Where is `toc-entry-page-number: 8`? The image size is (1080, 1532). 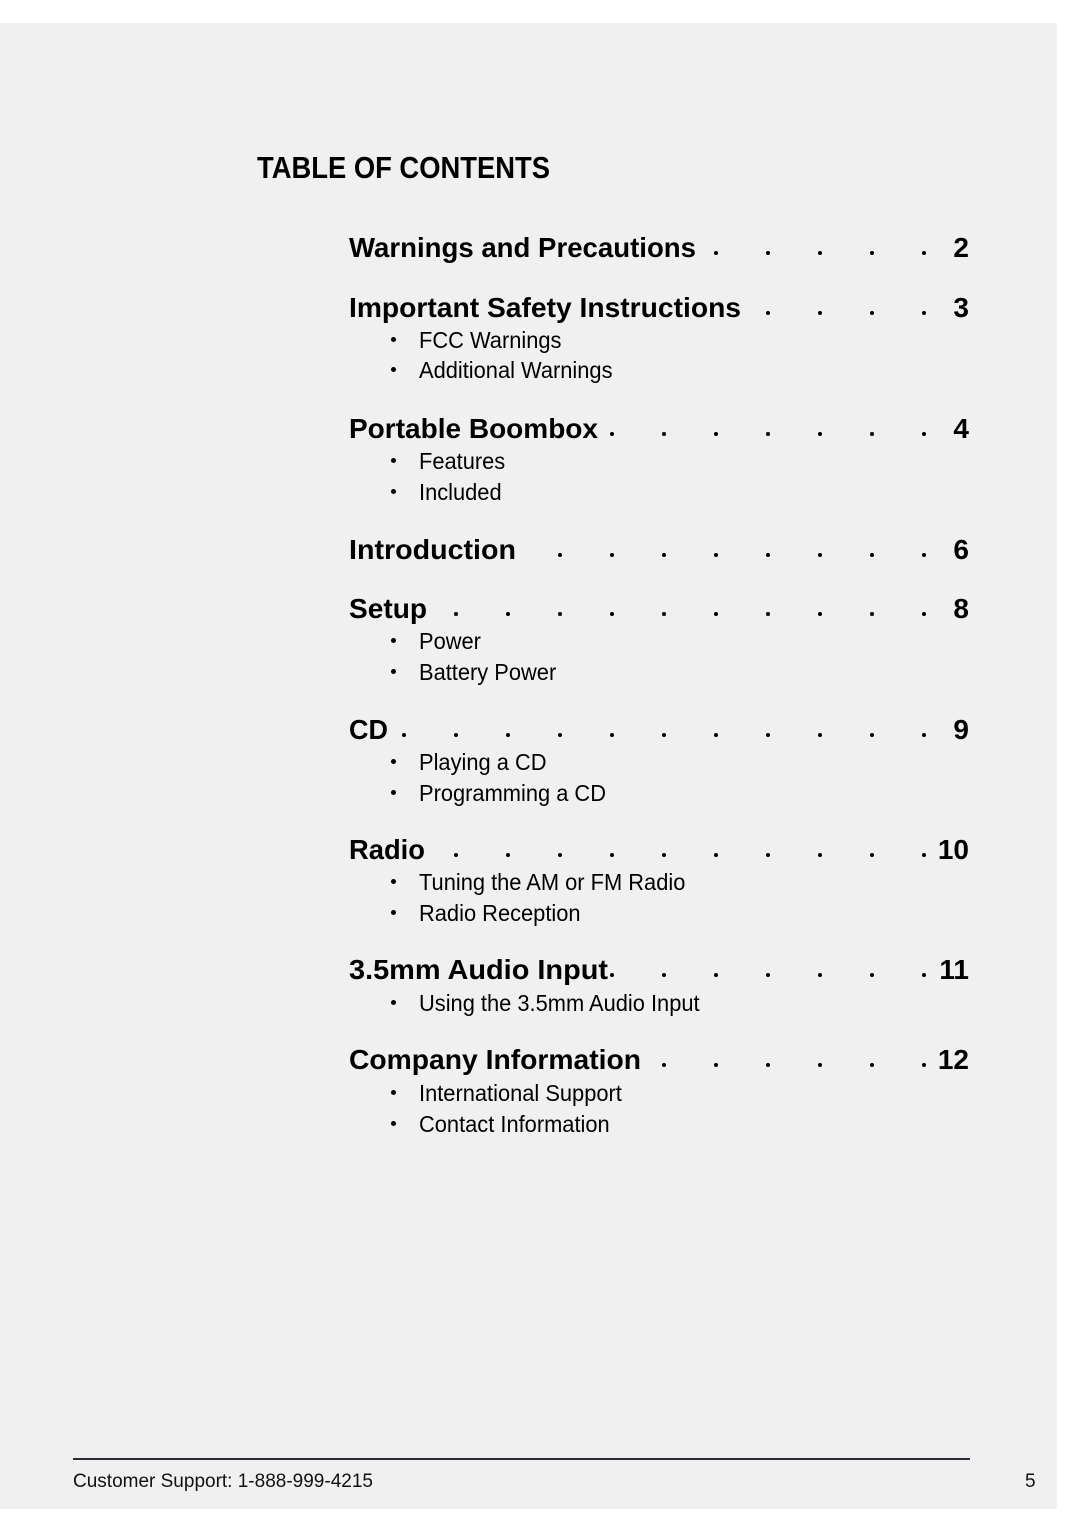 toc-entry-page-number: 8 is located at coordinates (961, 608).